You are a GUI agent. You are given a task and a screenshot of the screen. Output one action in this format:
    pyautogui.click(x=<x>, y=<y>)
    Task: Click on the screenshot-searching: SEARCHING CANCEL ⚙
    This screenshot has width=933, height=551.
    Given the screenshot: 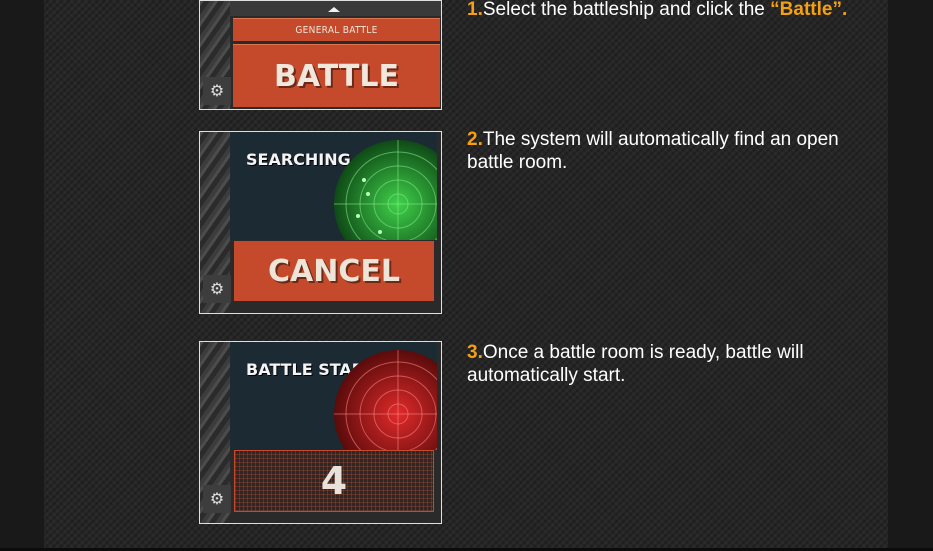 What is the action you would take?
    pyautogui.click(x=320, y=222)
    